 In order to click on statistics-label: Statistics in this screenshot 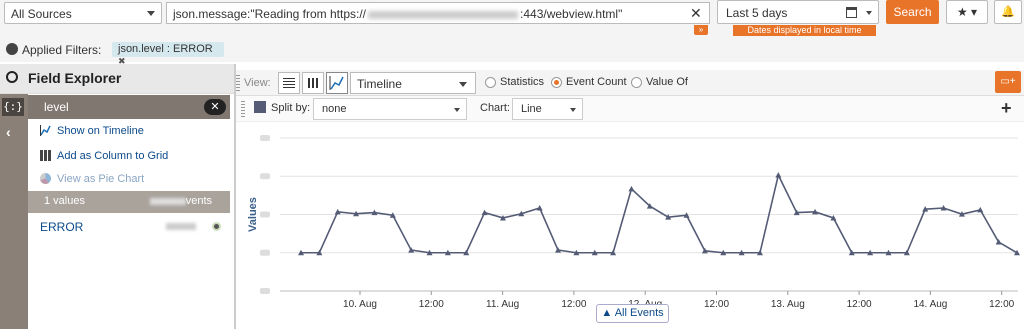, I will do `click(522, 82)`.